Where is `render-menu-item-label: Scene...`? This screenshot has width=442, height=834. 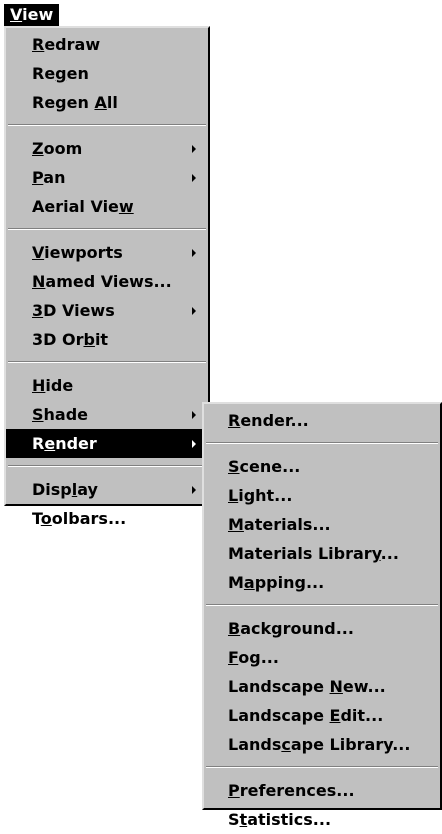 render-menu-item-label: Scene... is located at coordinates (264, 466).